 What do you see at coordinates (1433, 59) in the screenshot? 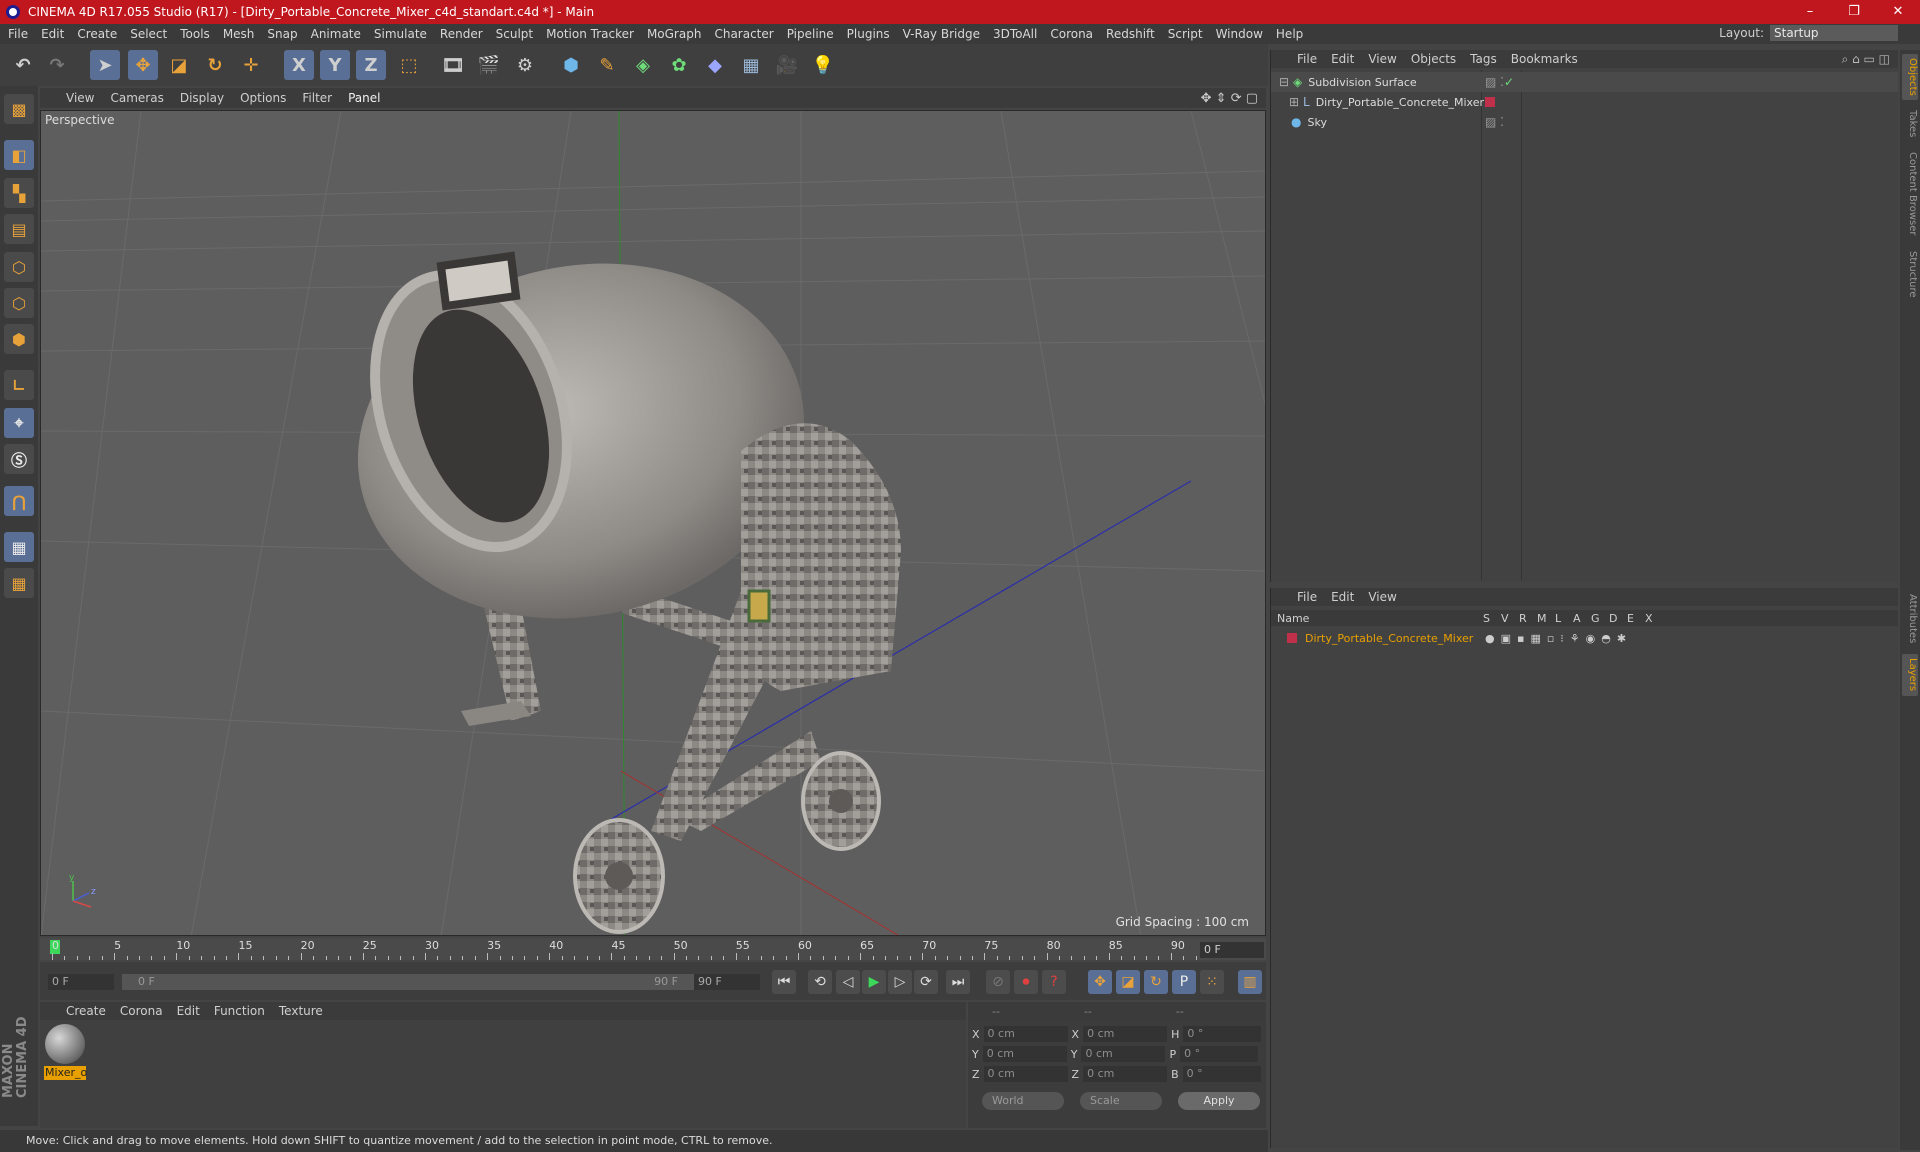
I see `objects-menu-objects: Objects` at bounding box center [1433, 59].